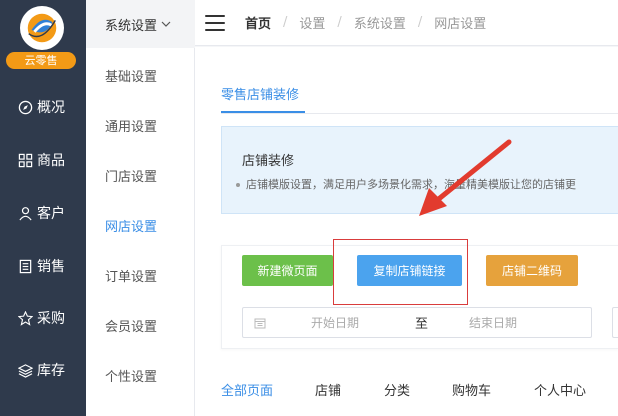  Describe the element at coordinates (335, 322) in the screenshot. I see `start-date-input: 开始日期` at that location.